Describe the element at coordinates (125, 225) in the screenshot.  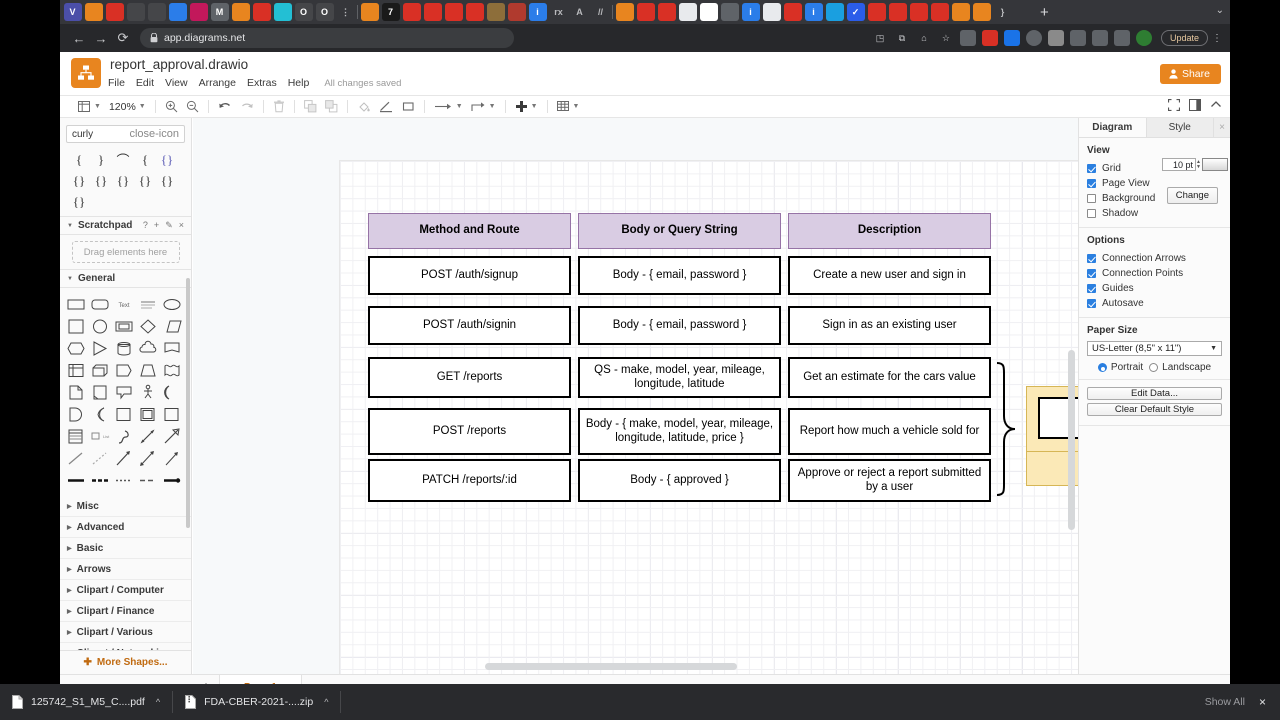
I see `scratchpad-header: ▼ Scratchpad ? + ✎ ×` at that location.